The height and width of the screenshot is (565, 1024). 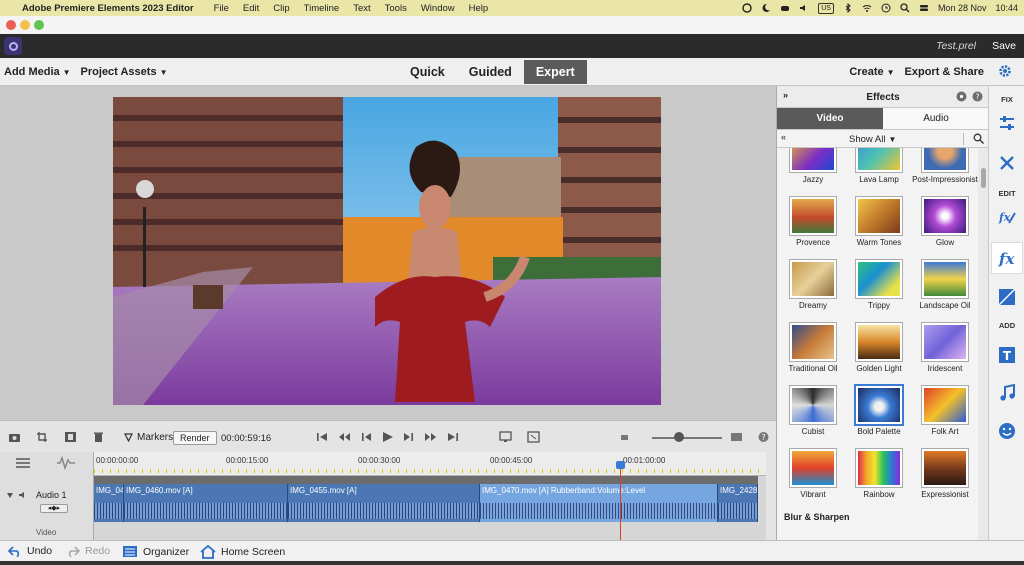 What do you see at coordinates (945, 225) in the screenshot?
I see `effect-tile: Glow` at bounding box center [945, 225].